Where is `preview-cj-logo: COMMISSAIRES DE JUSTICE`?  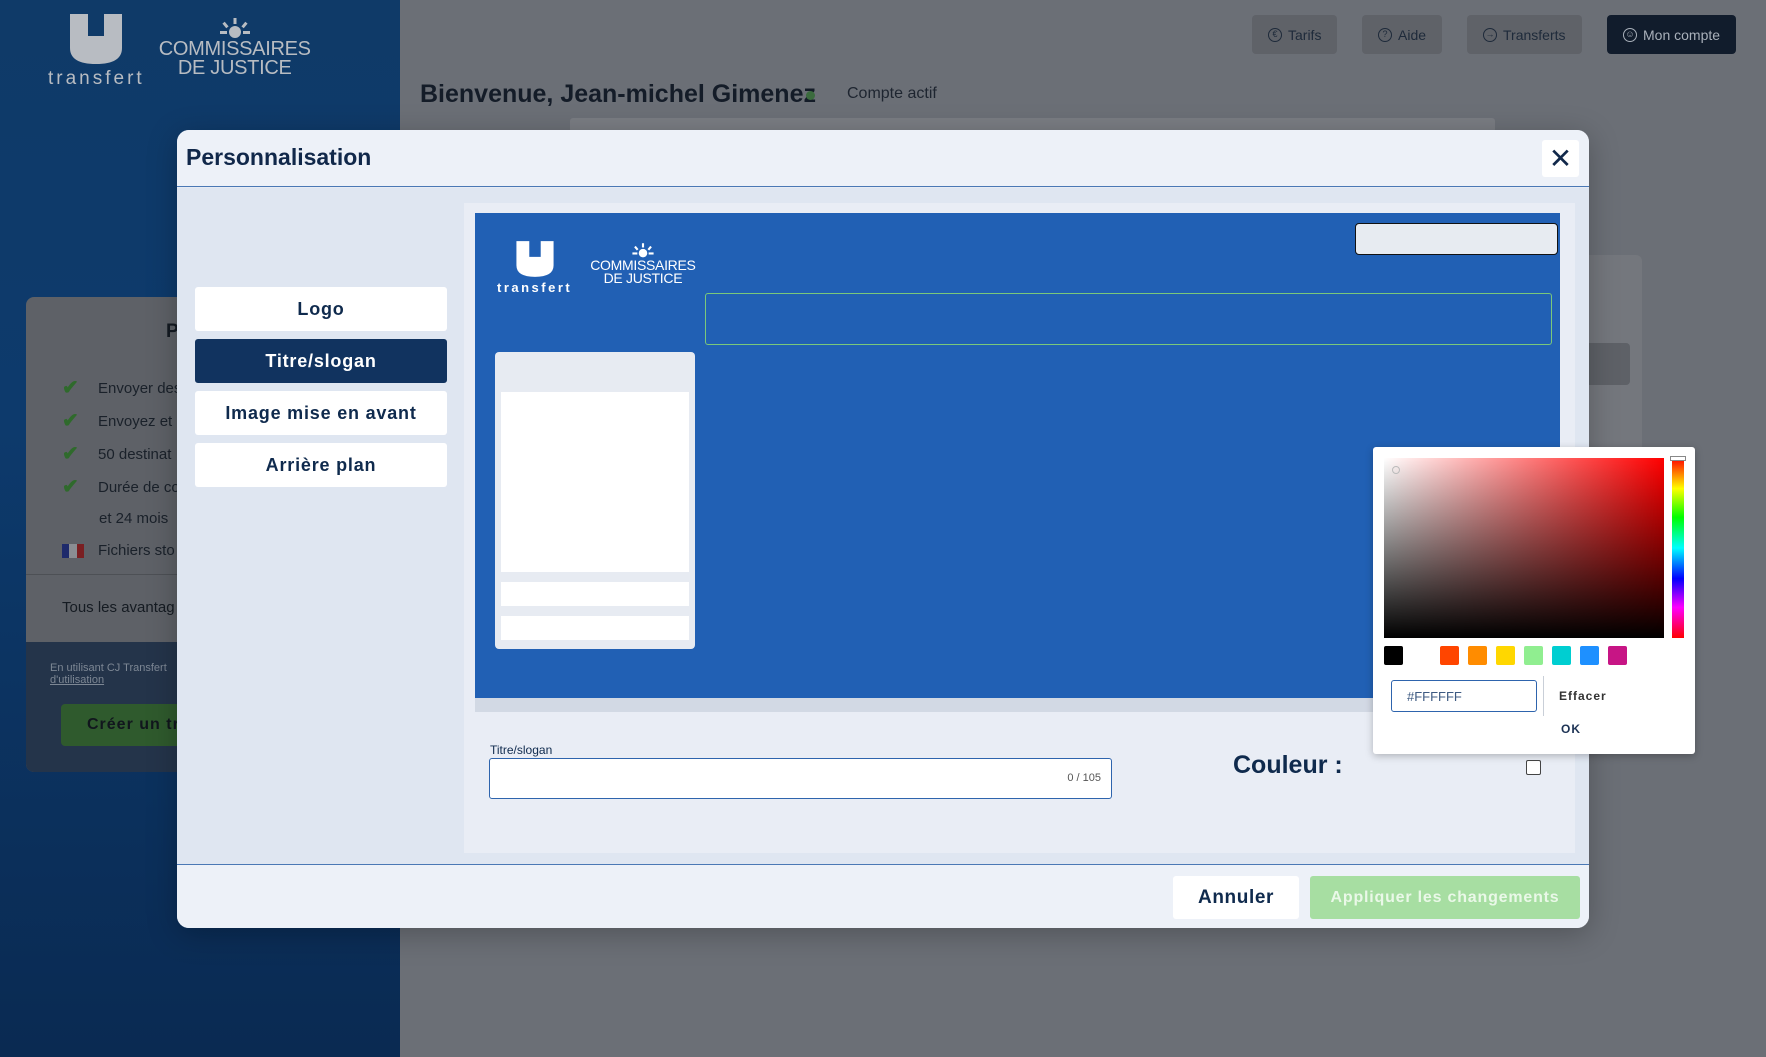 preview-cj-logo: COMMISSAIRES DE JUSTICE is located at coordinates (643, 264).